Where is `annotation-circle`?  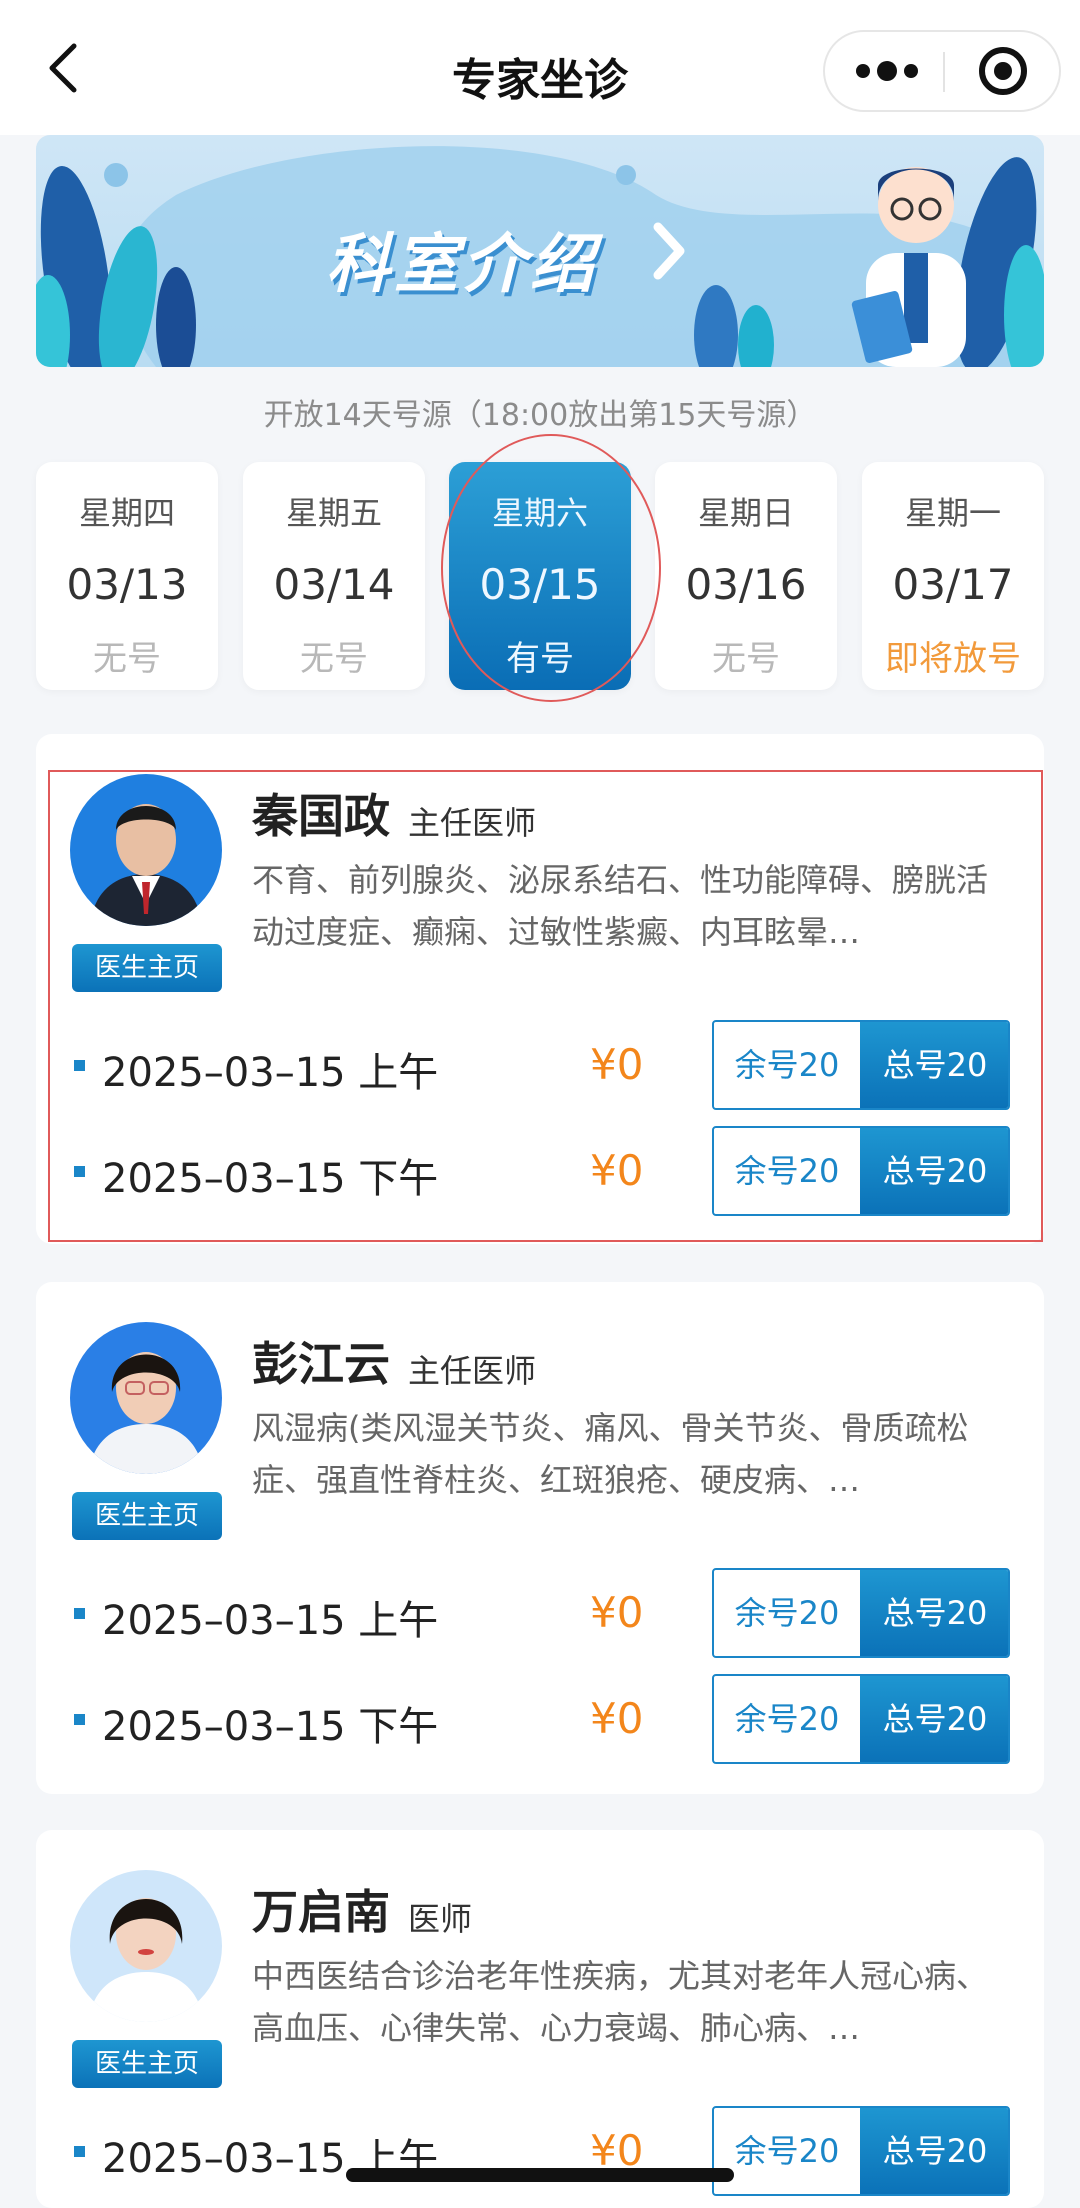
annotation-circle is located at coordinates (551, 568).